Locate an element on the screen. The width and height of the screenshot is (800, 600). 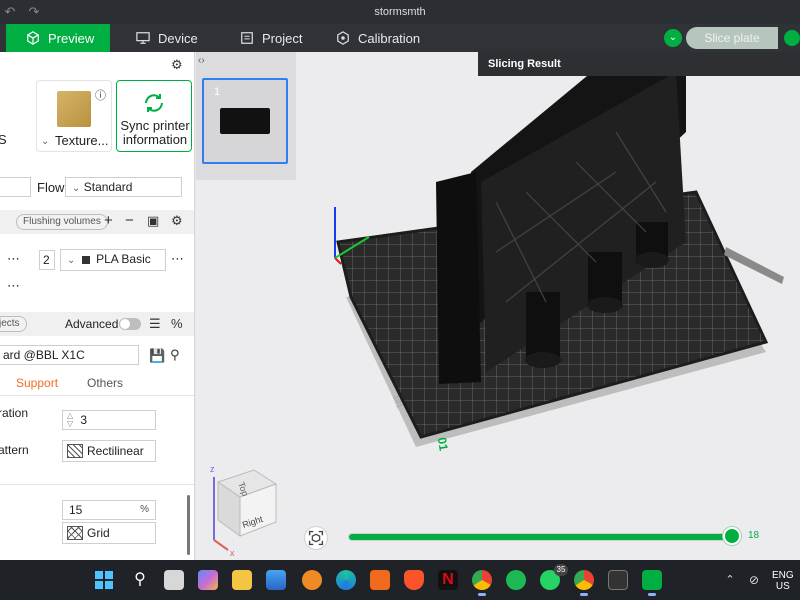
layer-slider-value: 18 is located at coordinates (754, 535).